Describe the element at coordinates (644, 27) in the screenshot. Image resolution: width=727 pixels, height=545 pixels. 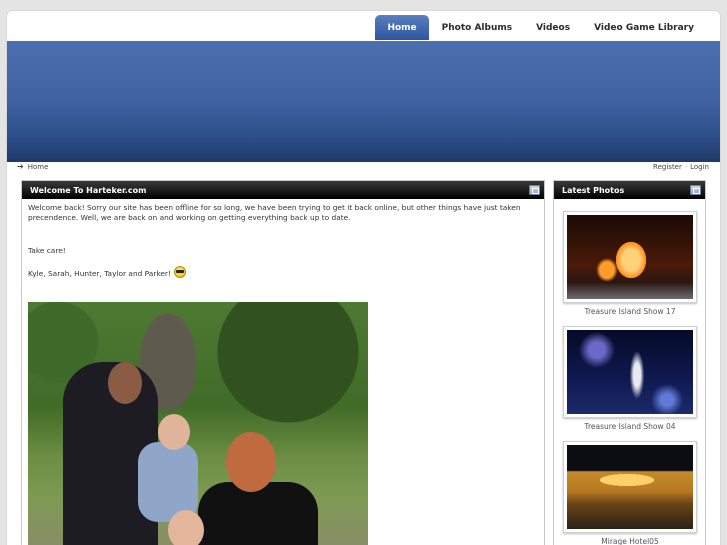
I see `tab-video-game-library: Video Game Library` at that location.